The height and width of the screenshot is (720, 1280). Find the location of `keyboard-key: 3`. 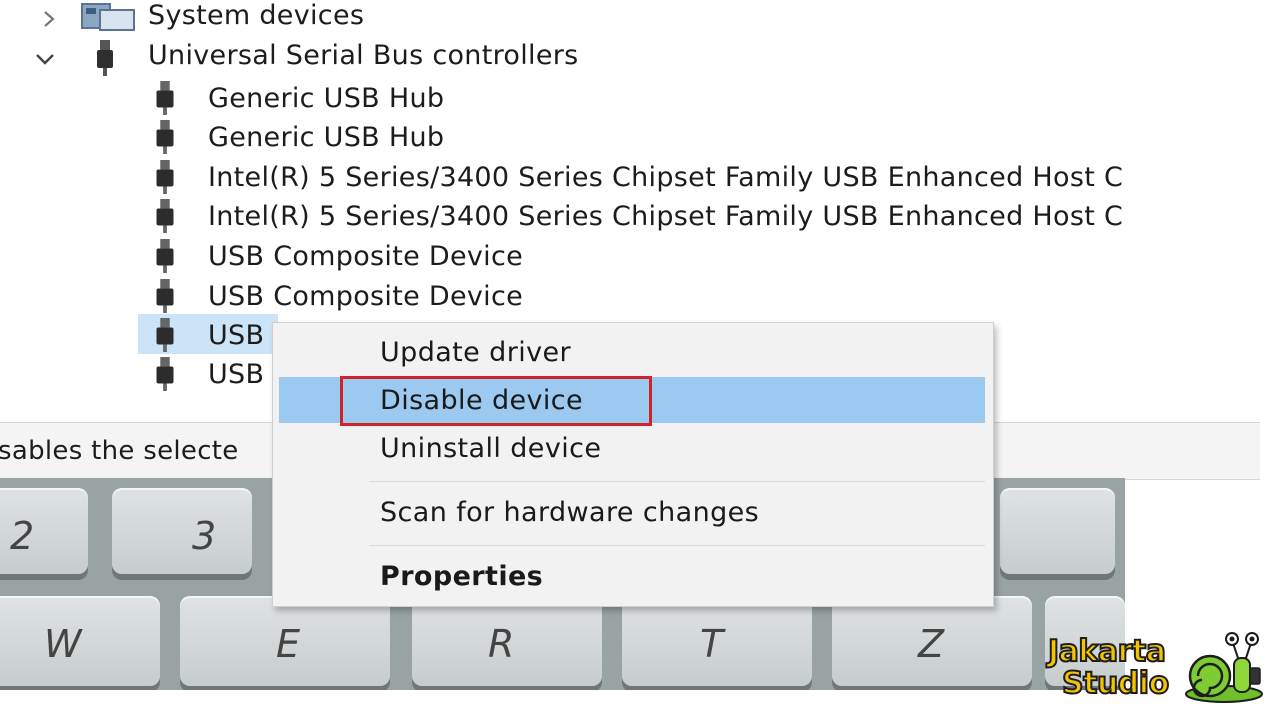

keyboard-key: 3 is located at coordinates (182, 531).